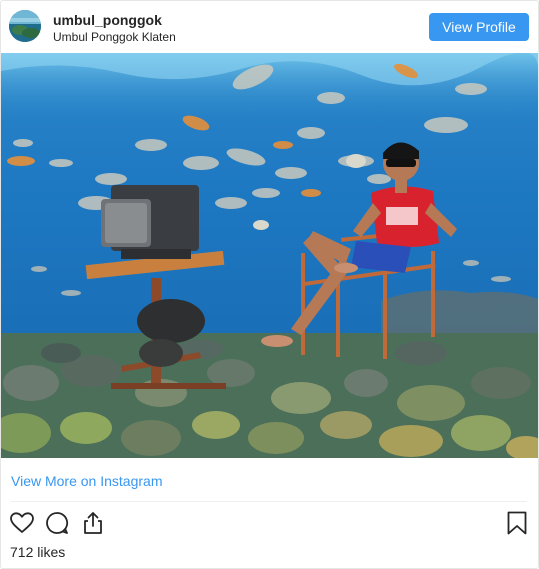 This screenshot has height=569, width=539. I want to click on save-button, so click(517, 523).